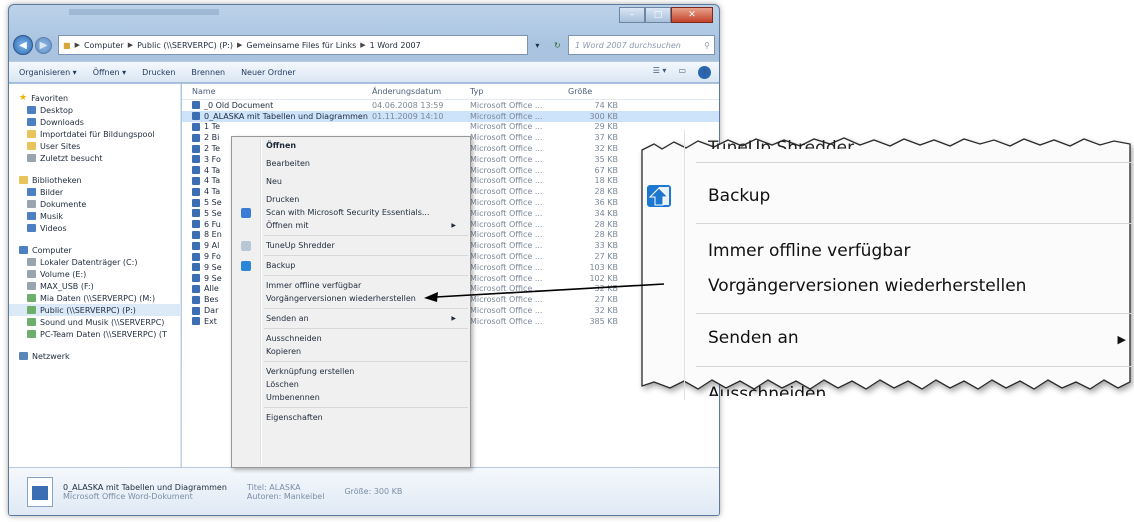  Describe the element at coordinates (60, 146) in the screenshot. I see `nav-label: User Sites` at that location.